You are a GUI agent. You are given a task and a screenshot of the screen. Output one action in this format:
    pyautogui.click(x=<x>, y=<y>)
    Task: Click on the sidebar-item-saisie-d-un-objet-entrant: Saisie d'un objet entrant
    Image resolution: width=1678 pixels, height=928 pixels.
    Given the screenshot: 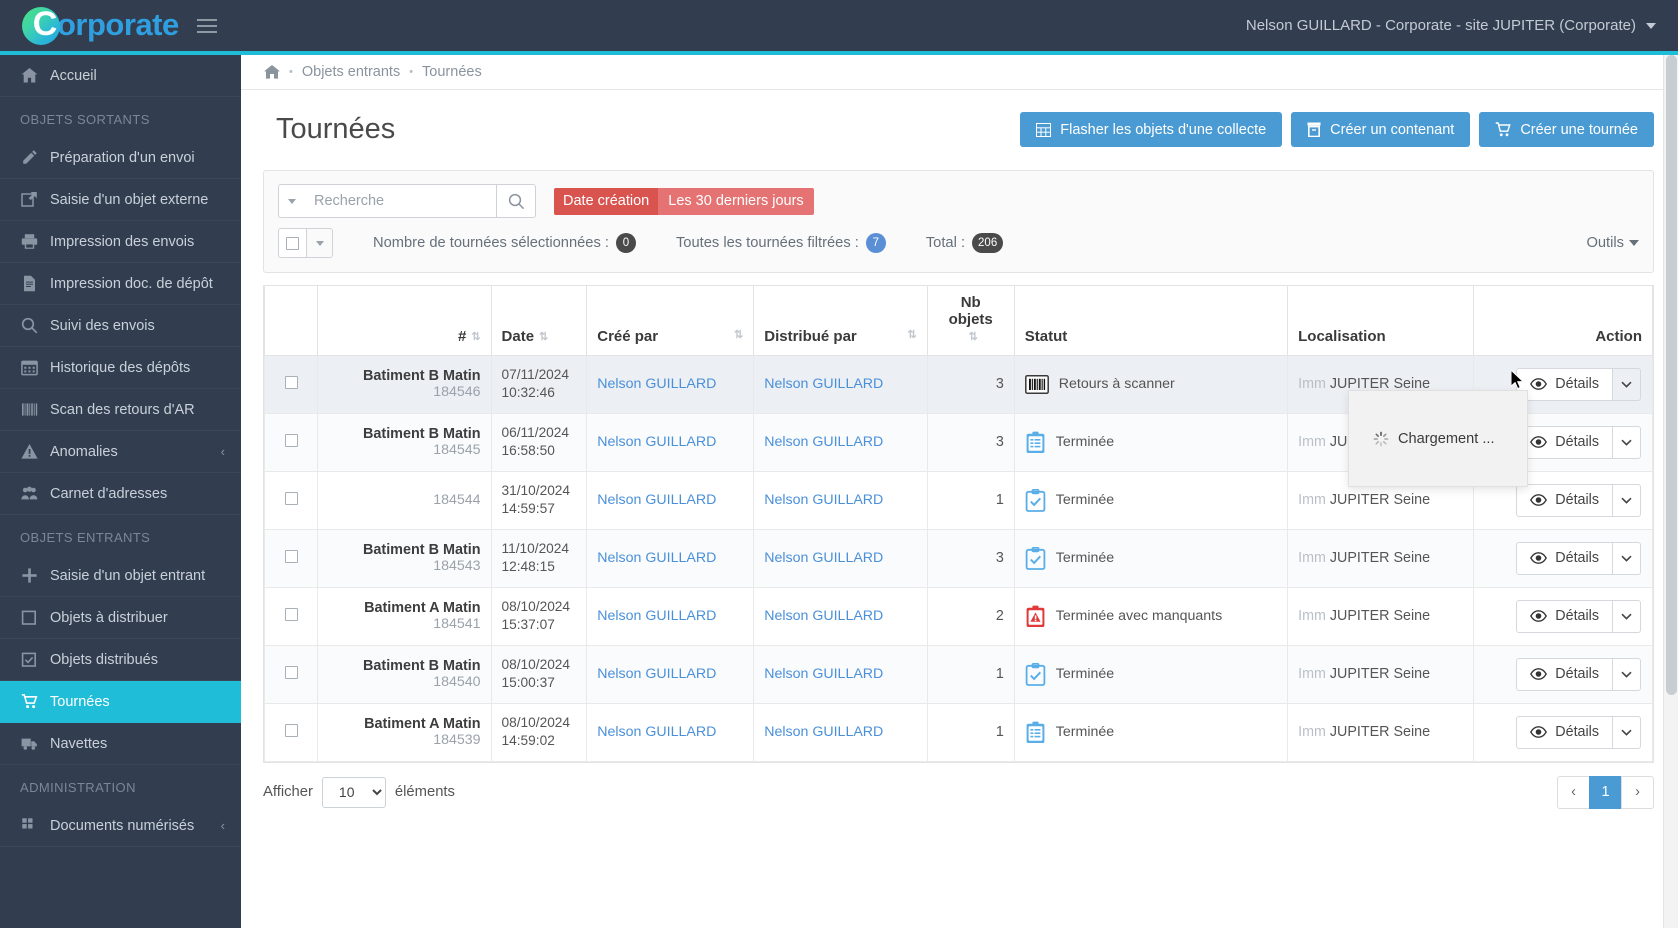 What is the action you would take?
    pyautogui.click(x=120, y=576)
    